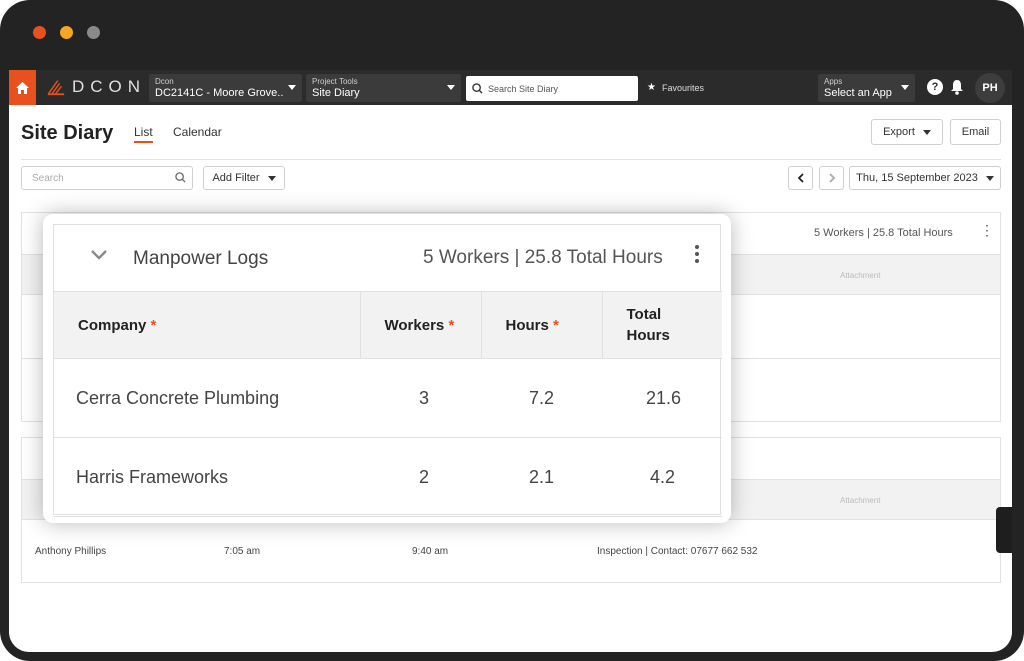  Describe the element at coordinates (883, 233) in the screenshot. I see `manpower-card-summary: 5 Workers | 25.8 Total Hours` at that location.